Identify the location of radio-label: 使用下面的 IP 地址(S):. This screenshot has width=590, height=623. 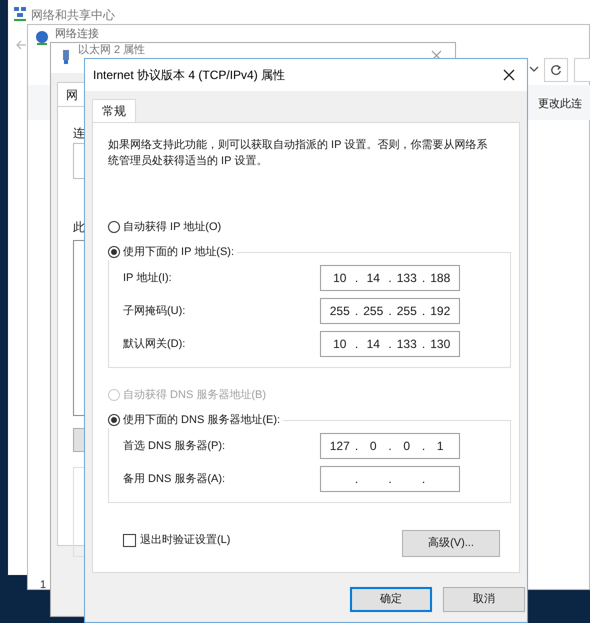
(178, 252).